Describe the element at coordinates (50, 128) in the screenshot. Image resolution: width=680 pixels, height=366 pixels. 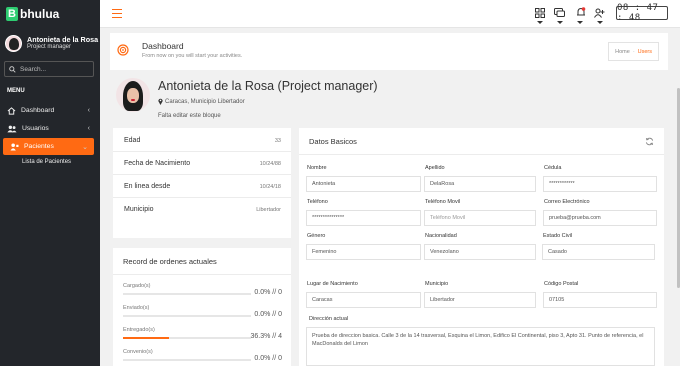
I see `sidebar-item-usuarios: Usuarios ‹` at that location.